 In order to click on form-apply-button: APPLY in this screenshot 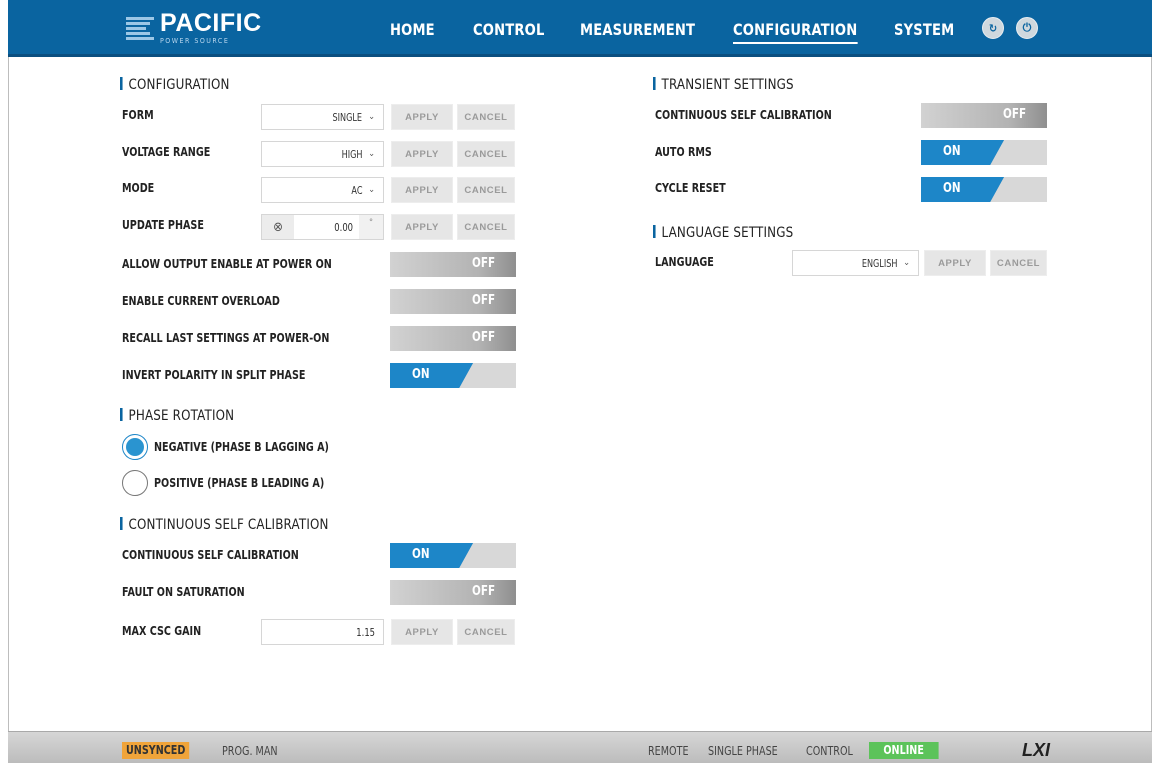, I will do `click(422, 117)`.